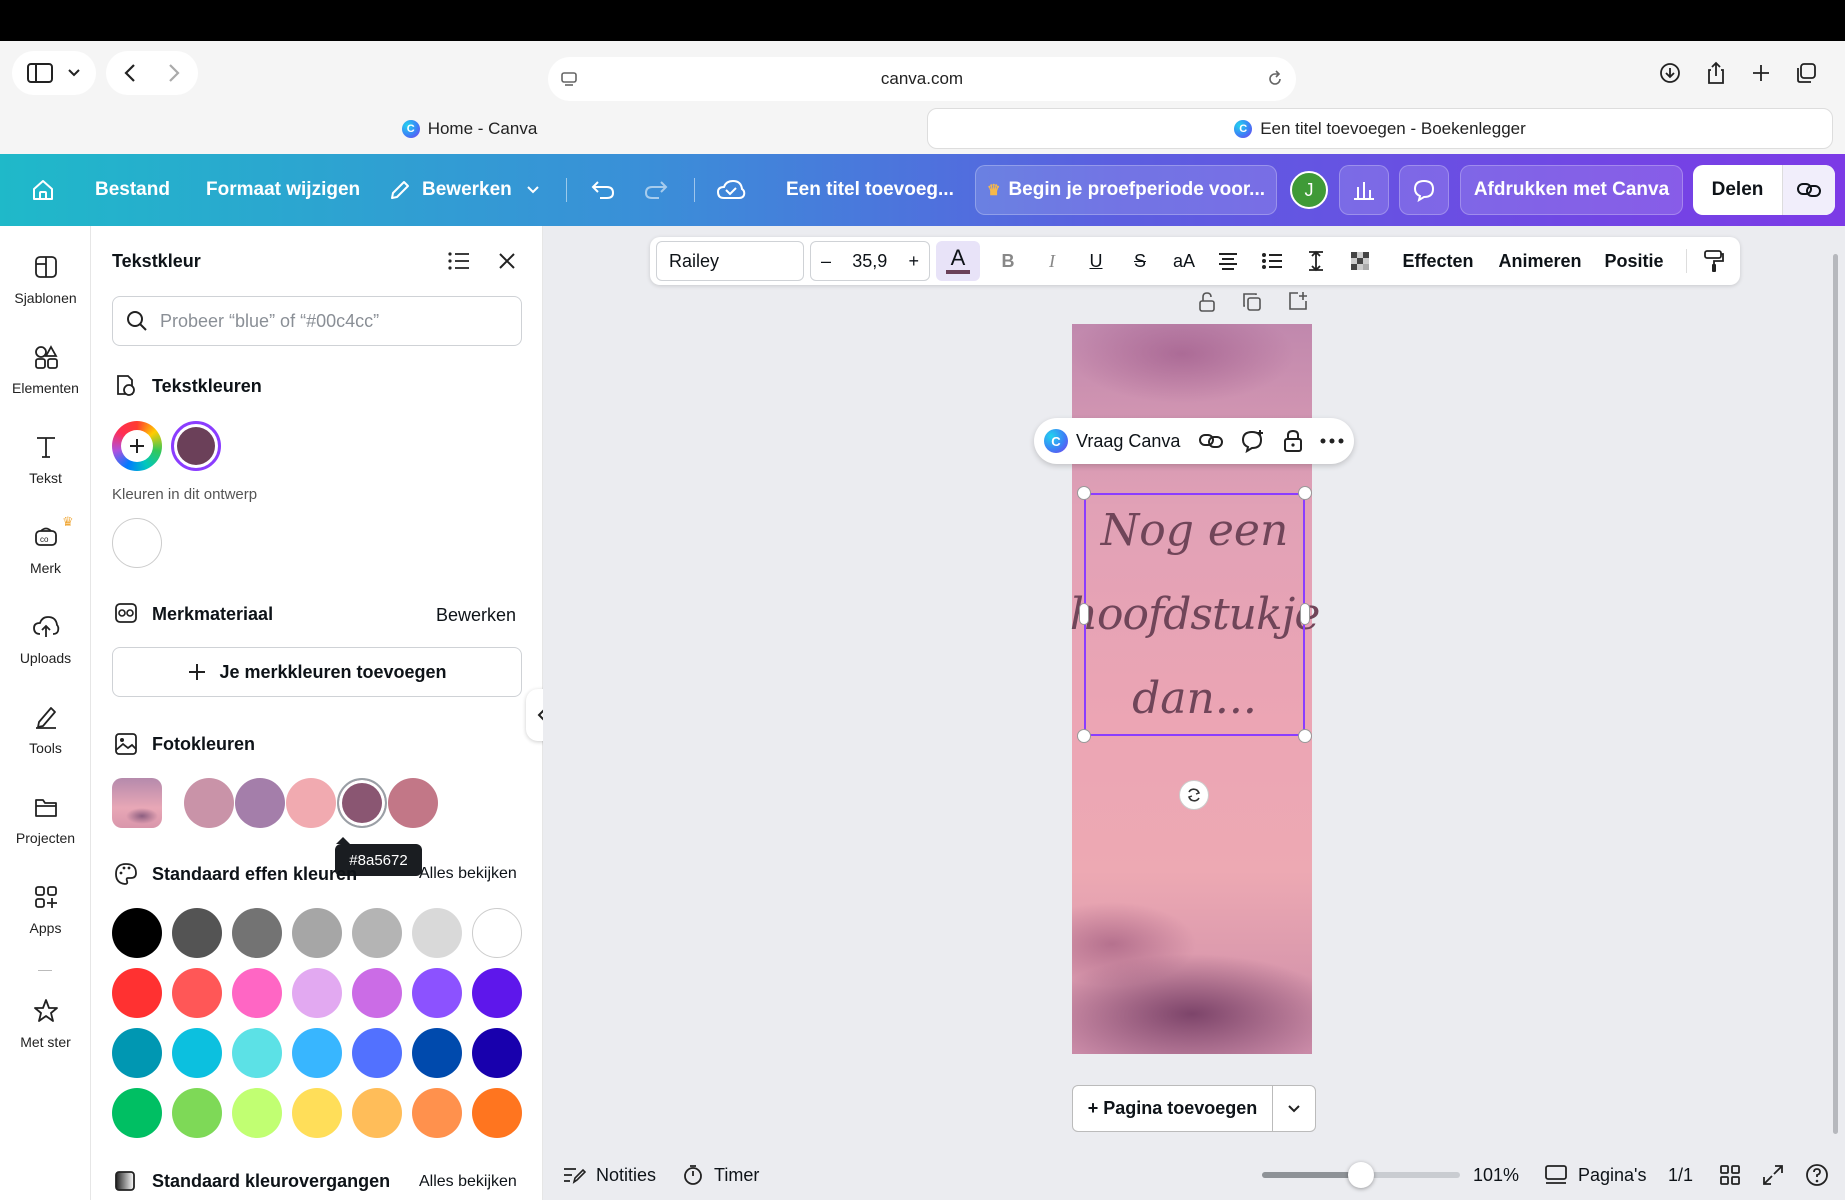  Describe the element at coordinates (174, 73) in the screenshot. I see `forward-icon` at that location.